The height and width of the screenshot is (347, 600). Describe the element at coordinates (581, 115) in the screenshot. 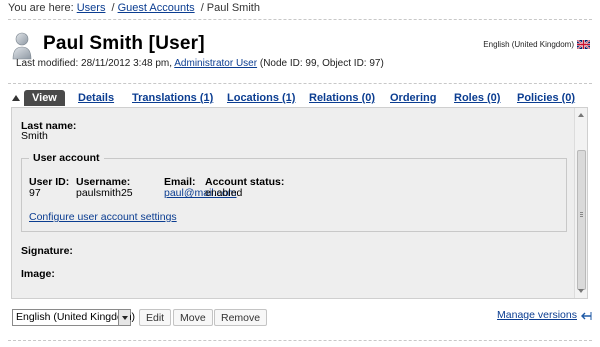

I see `scroll-up-icon` at that location.